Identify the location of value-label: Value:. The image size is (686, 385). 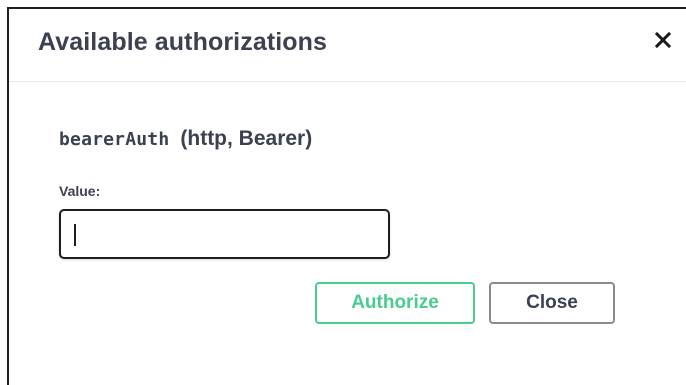
(80, 191).